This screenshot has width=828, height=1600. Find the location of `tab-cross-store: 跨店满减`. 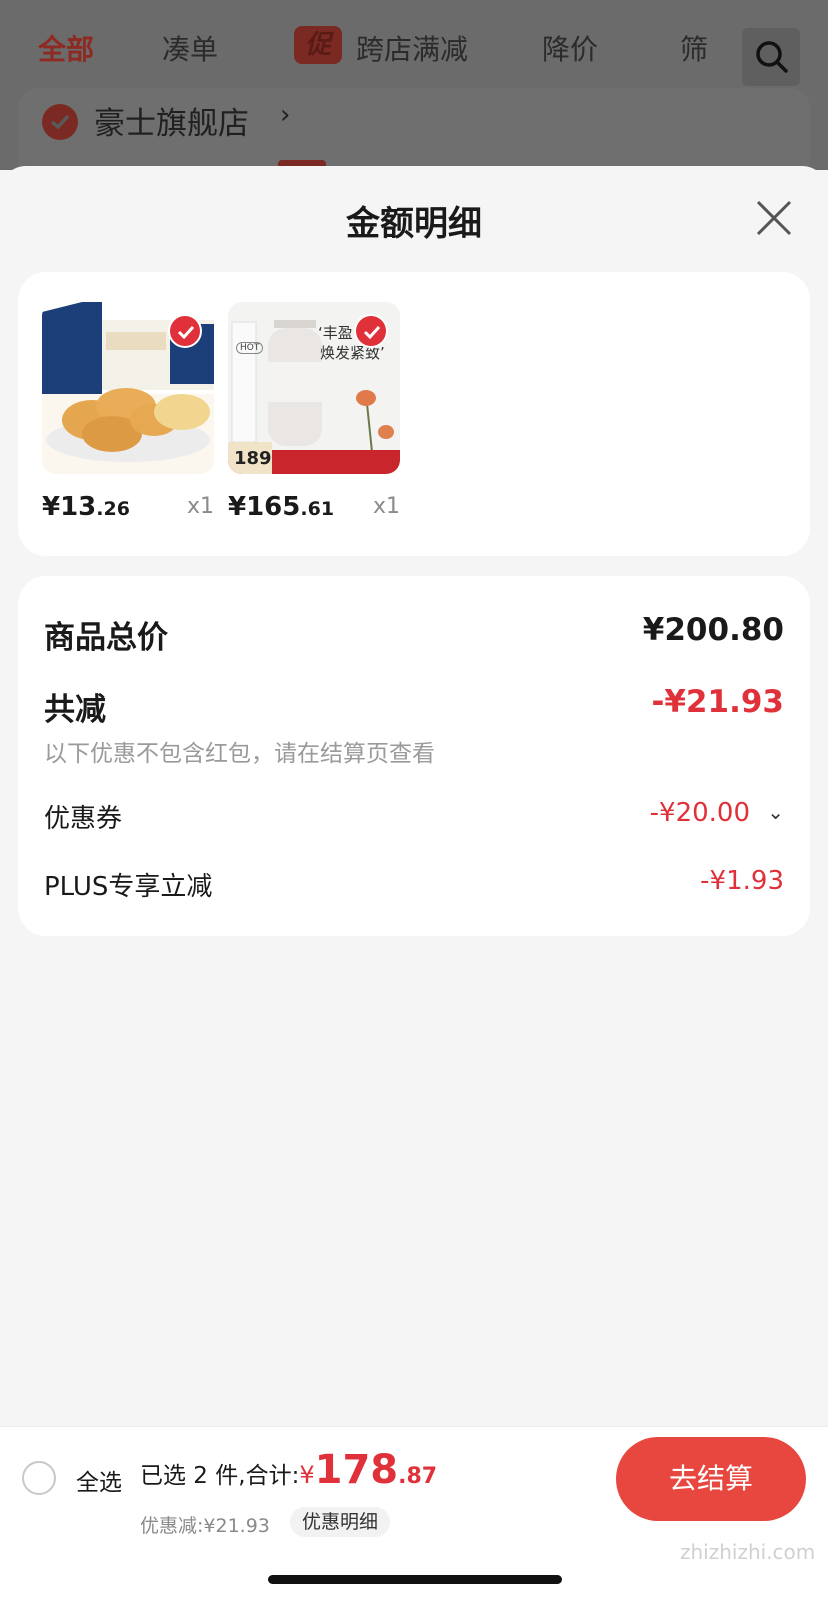

tab-cross-store: 跨店满减 is located at coordinates (412, 49).